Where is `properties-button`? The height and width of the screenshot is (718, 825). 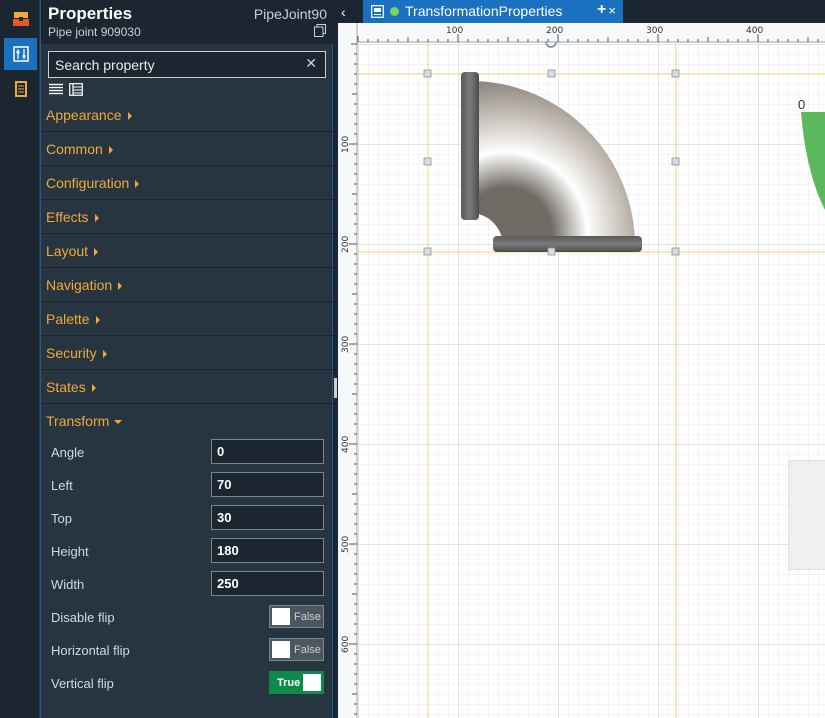
properties-button is located at coordinates (20, 54).